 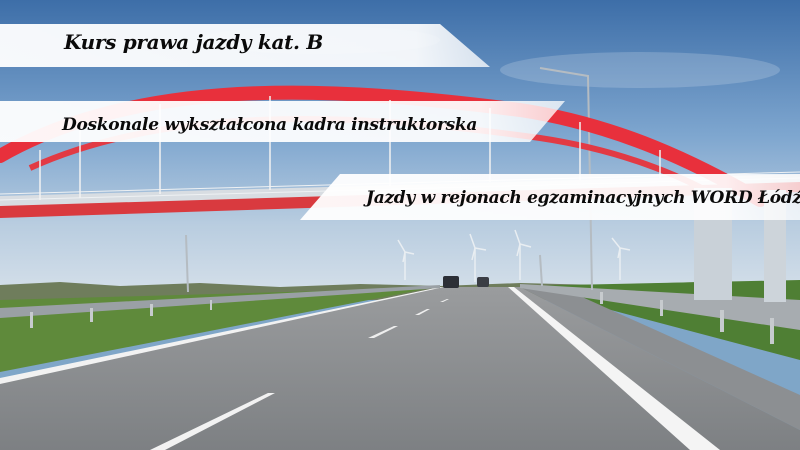 I want to click on banner-1-text: Kurs prawa jazdy kat. B, so click(x=193, y=42).